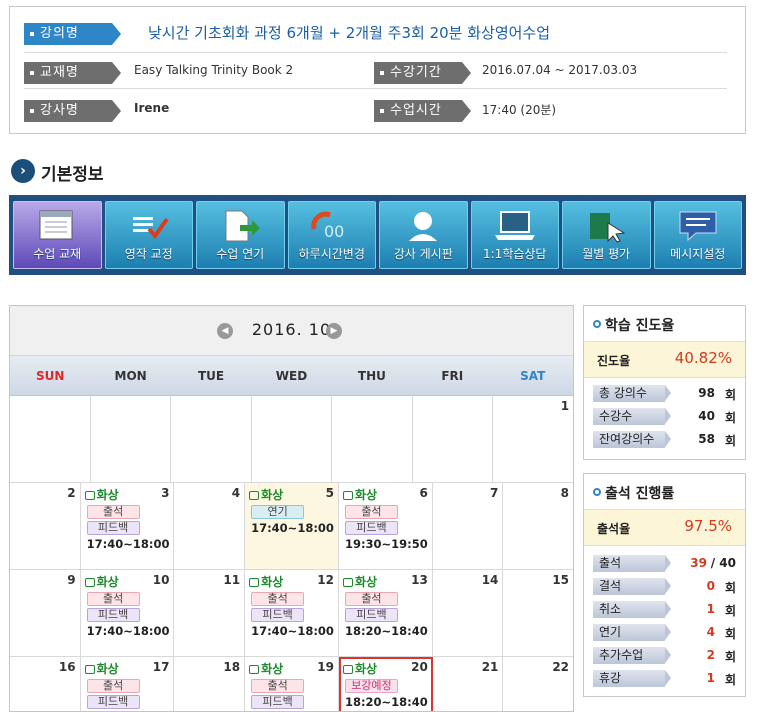 This screenshot has width=763, height=712. I want to click on attendance-rate-label: 출석율, so click(614, 529).